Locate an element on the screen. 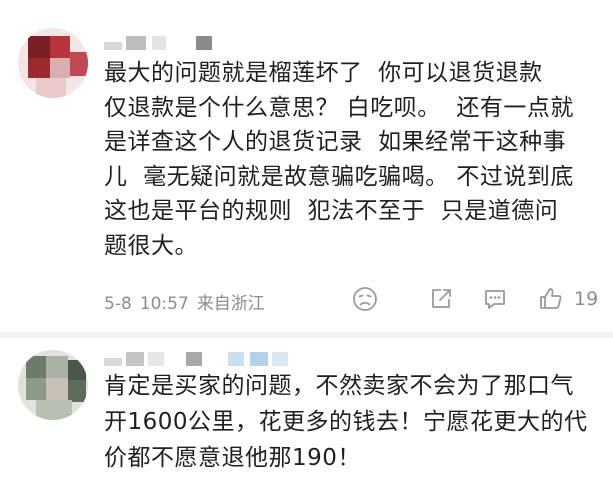  like-count: 19 is located at coordinates (586, 299).